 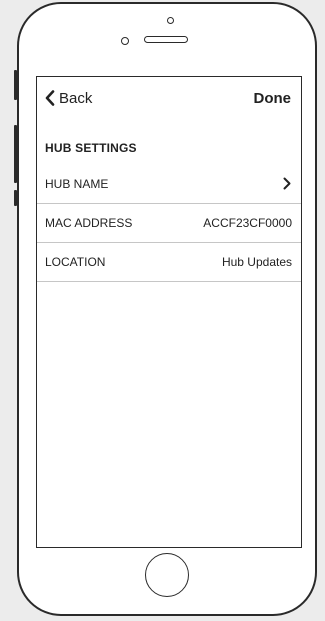 What do you see at coordinates (50, 98) in the screenshot?
I see `chevron-left-icon` at bounding box center [50, 98].